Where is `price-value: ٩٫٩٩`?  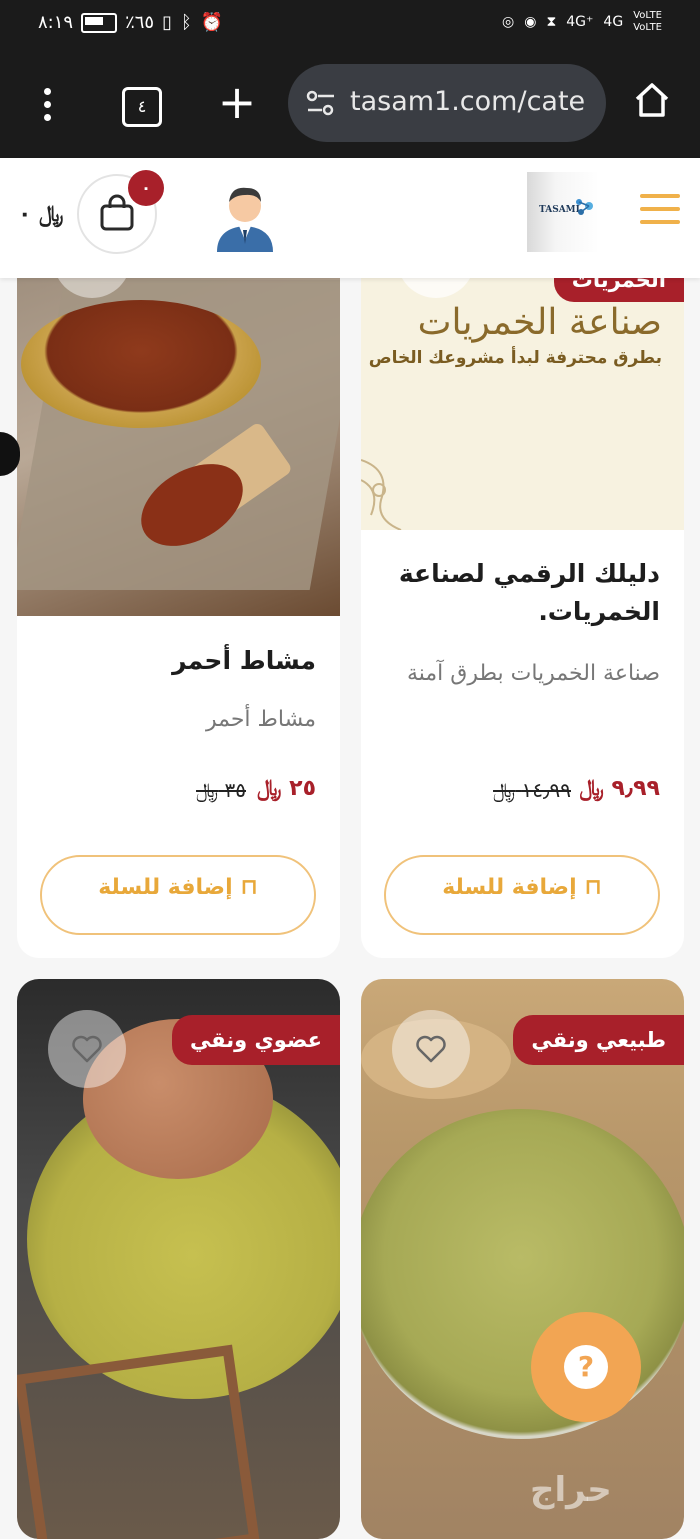
price-value: ٩٫٩٩ is located at coordinates (635, 788).